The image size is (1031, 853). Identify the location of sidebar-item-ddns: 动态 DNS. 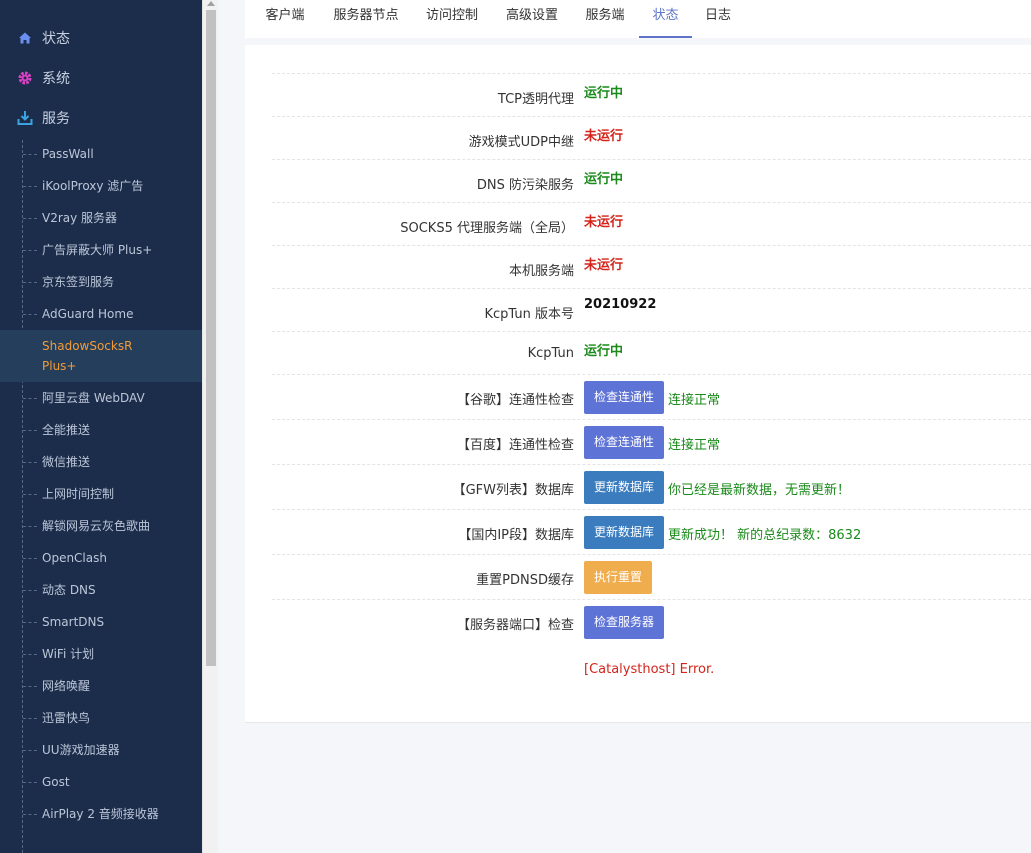
(101, 590).